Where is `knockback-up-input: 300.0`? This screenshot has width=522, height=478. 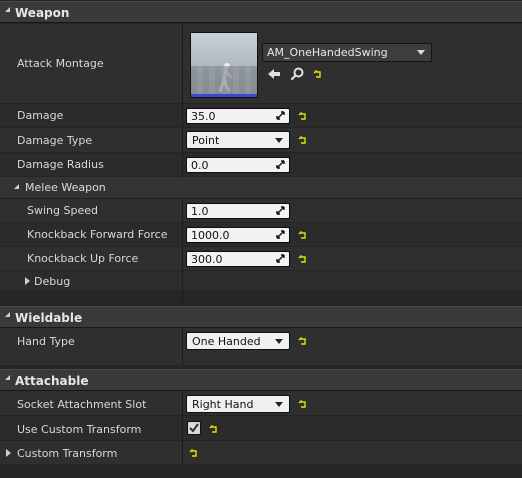
knockback-up-input: 300.0 is located at coordinates (238, 259).